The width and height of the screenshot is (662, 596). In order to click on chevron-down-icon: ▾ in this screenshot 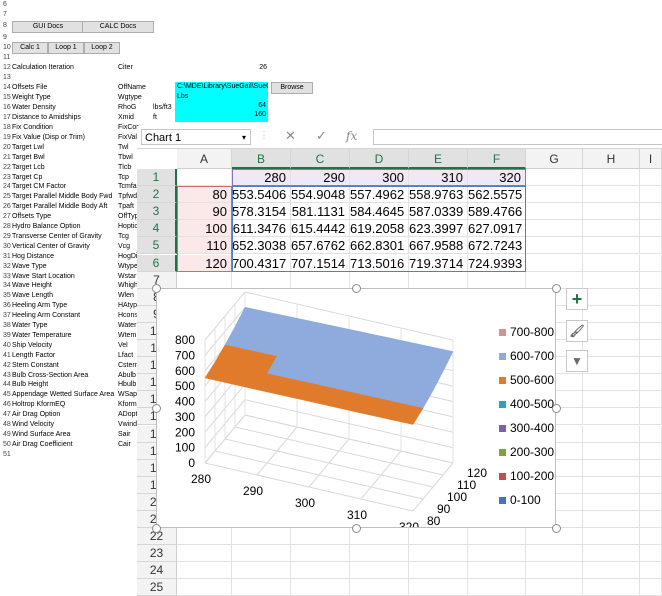, I will do `click(244, 138)`.